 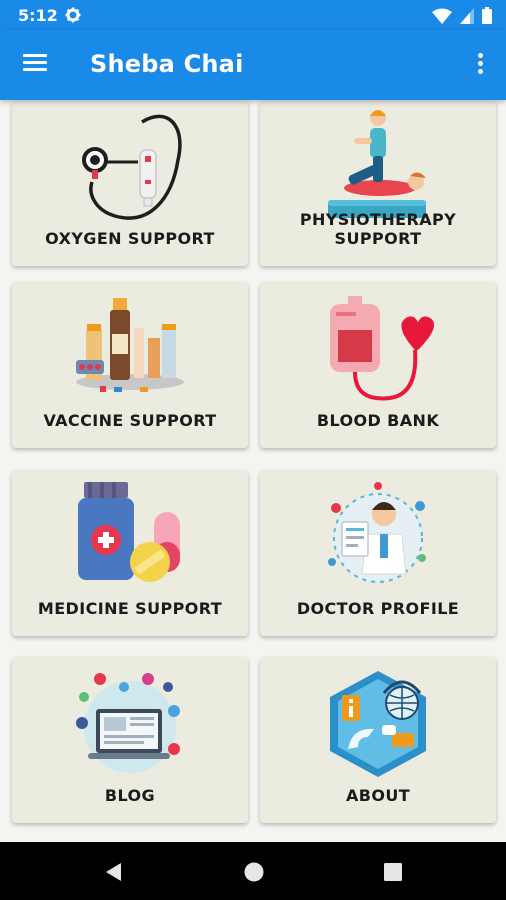 What do you see at coordinates (132, 167) in the screenshot?
I see `oxygen-mask-icon` at bounding box center [132, 167].